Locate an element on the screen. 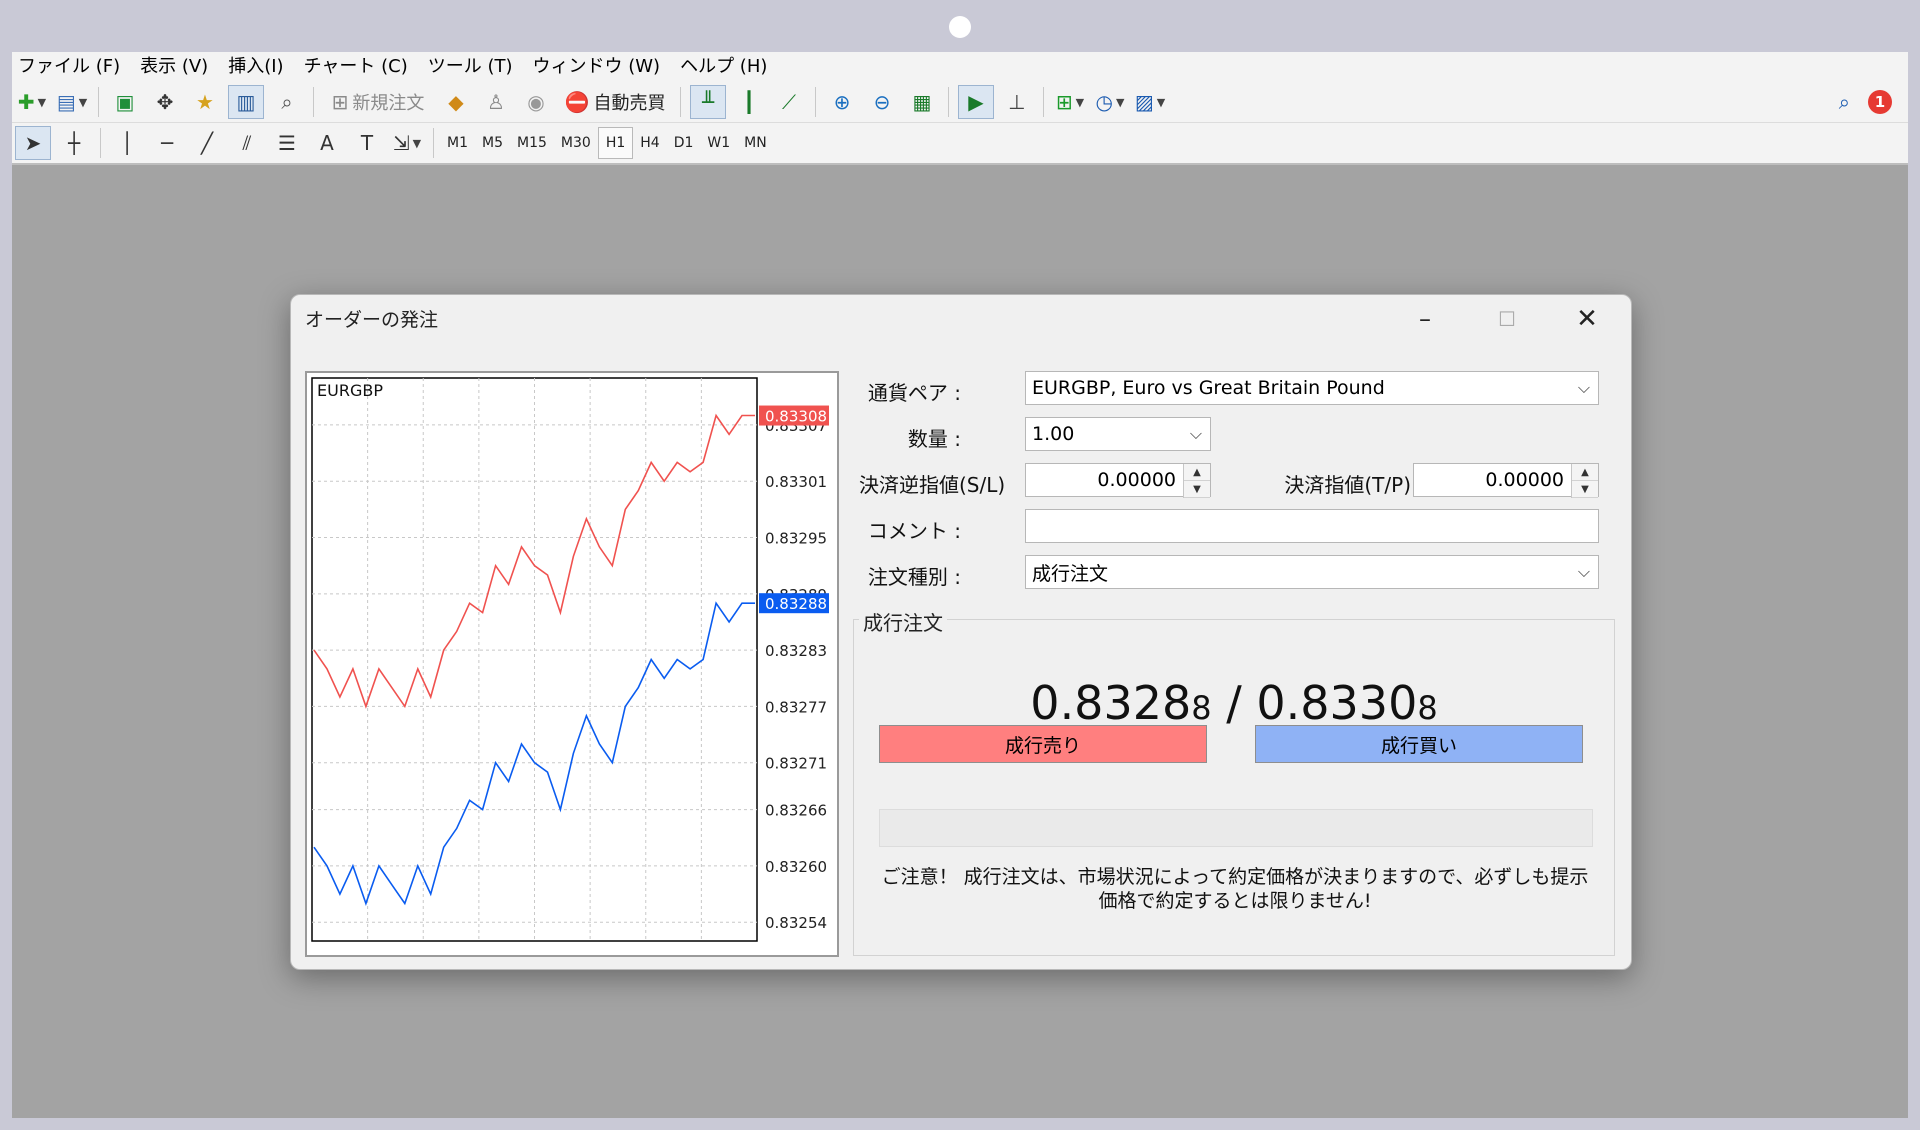 This screenshot has width=1920, height=1130. order-type-value: 成行注文 is located at coordinates (1070, 573).